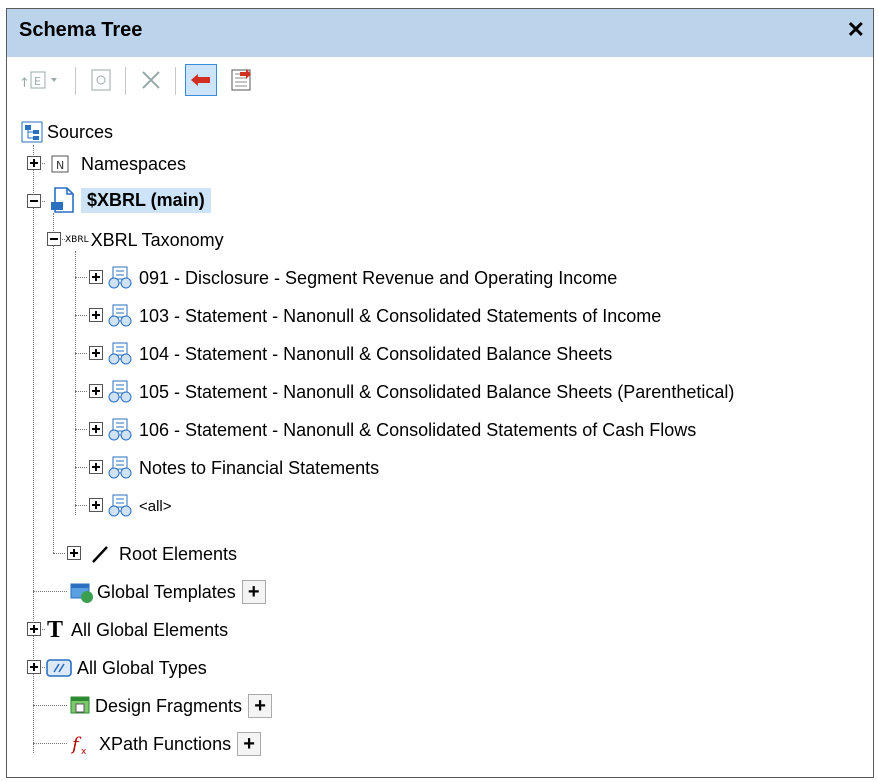 The height and width of the screenshot is (782, 878). I want to click on tree-node-xbrl-taxonomy: XBRL XBRL Taxonomy, so click(144, 240).